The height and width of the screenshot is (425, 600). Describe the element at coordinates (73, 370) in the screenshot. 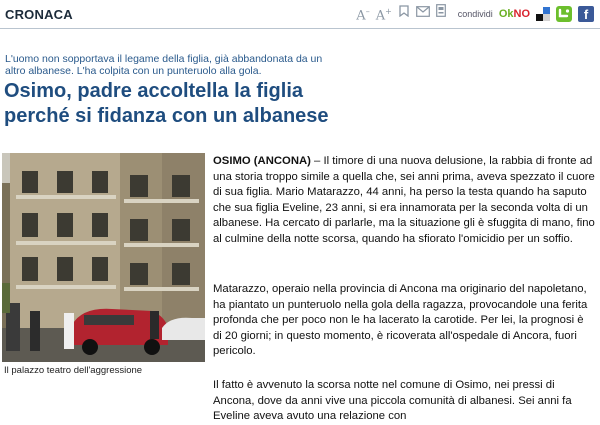

I see `photo-caption: Il palazzo teatro dell'aggressione` at that location.